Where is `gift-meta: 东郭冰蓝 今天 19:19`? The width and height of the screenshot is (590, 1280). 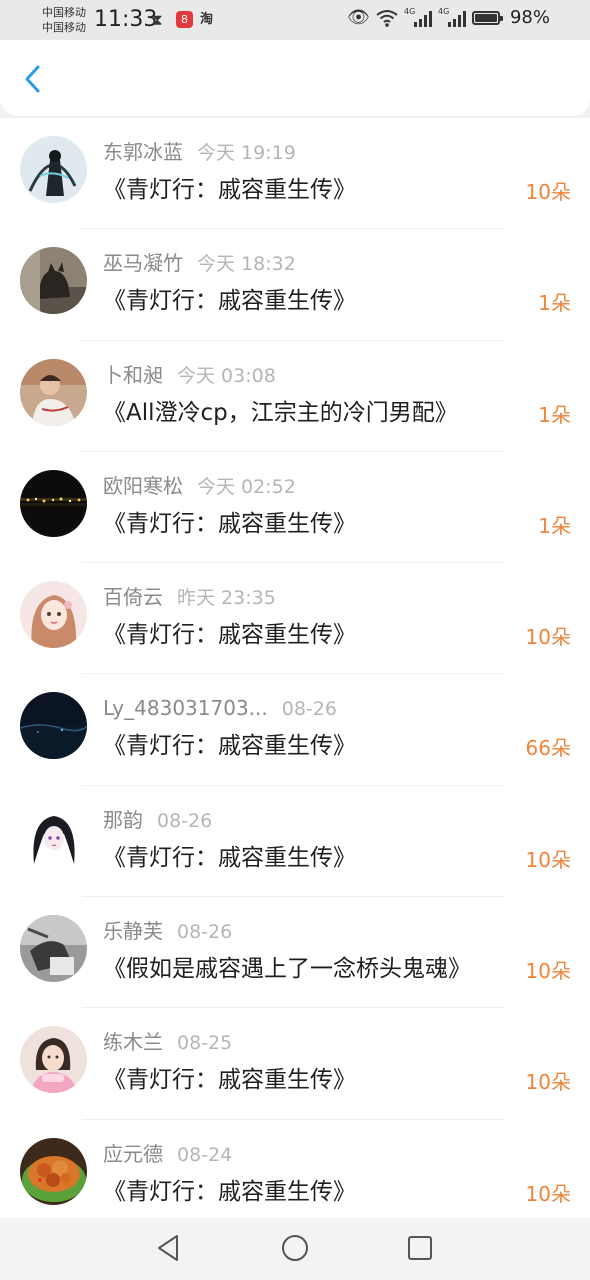
gift-meta: 东郭冰蓝 今天 19:19 is located at coordinates (199, 152).